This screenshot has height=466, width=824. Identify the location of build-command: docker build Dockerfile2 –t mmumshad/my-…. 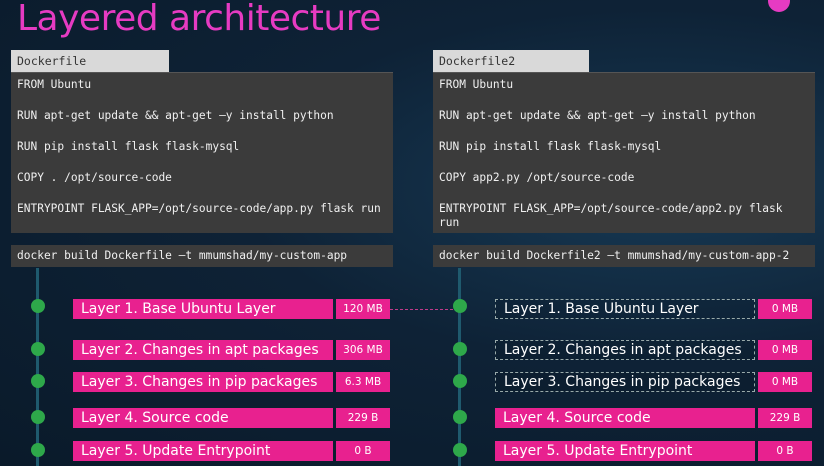
(624, 256).